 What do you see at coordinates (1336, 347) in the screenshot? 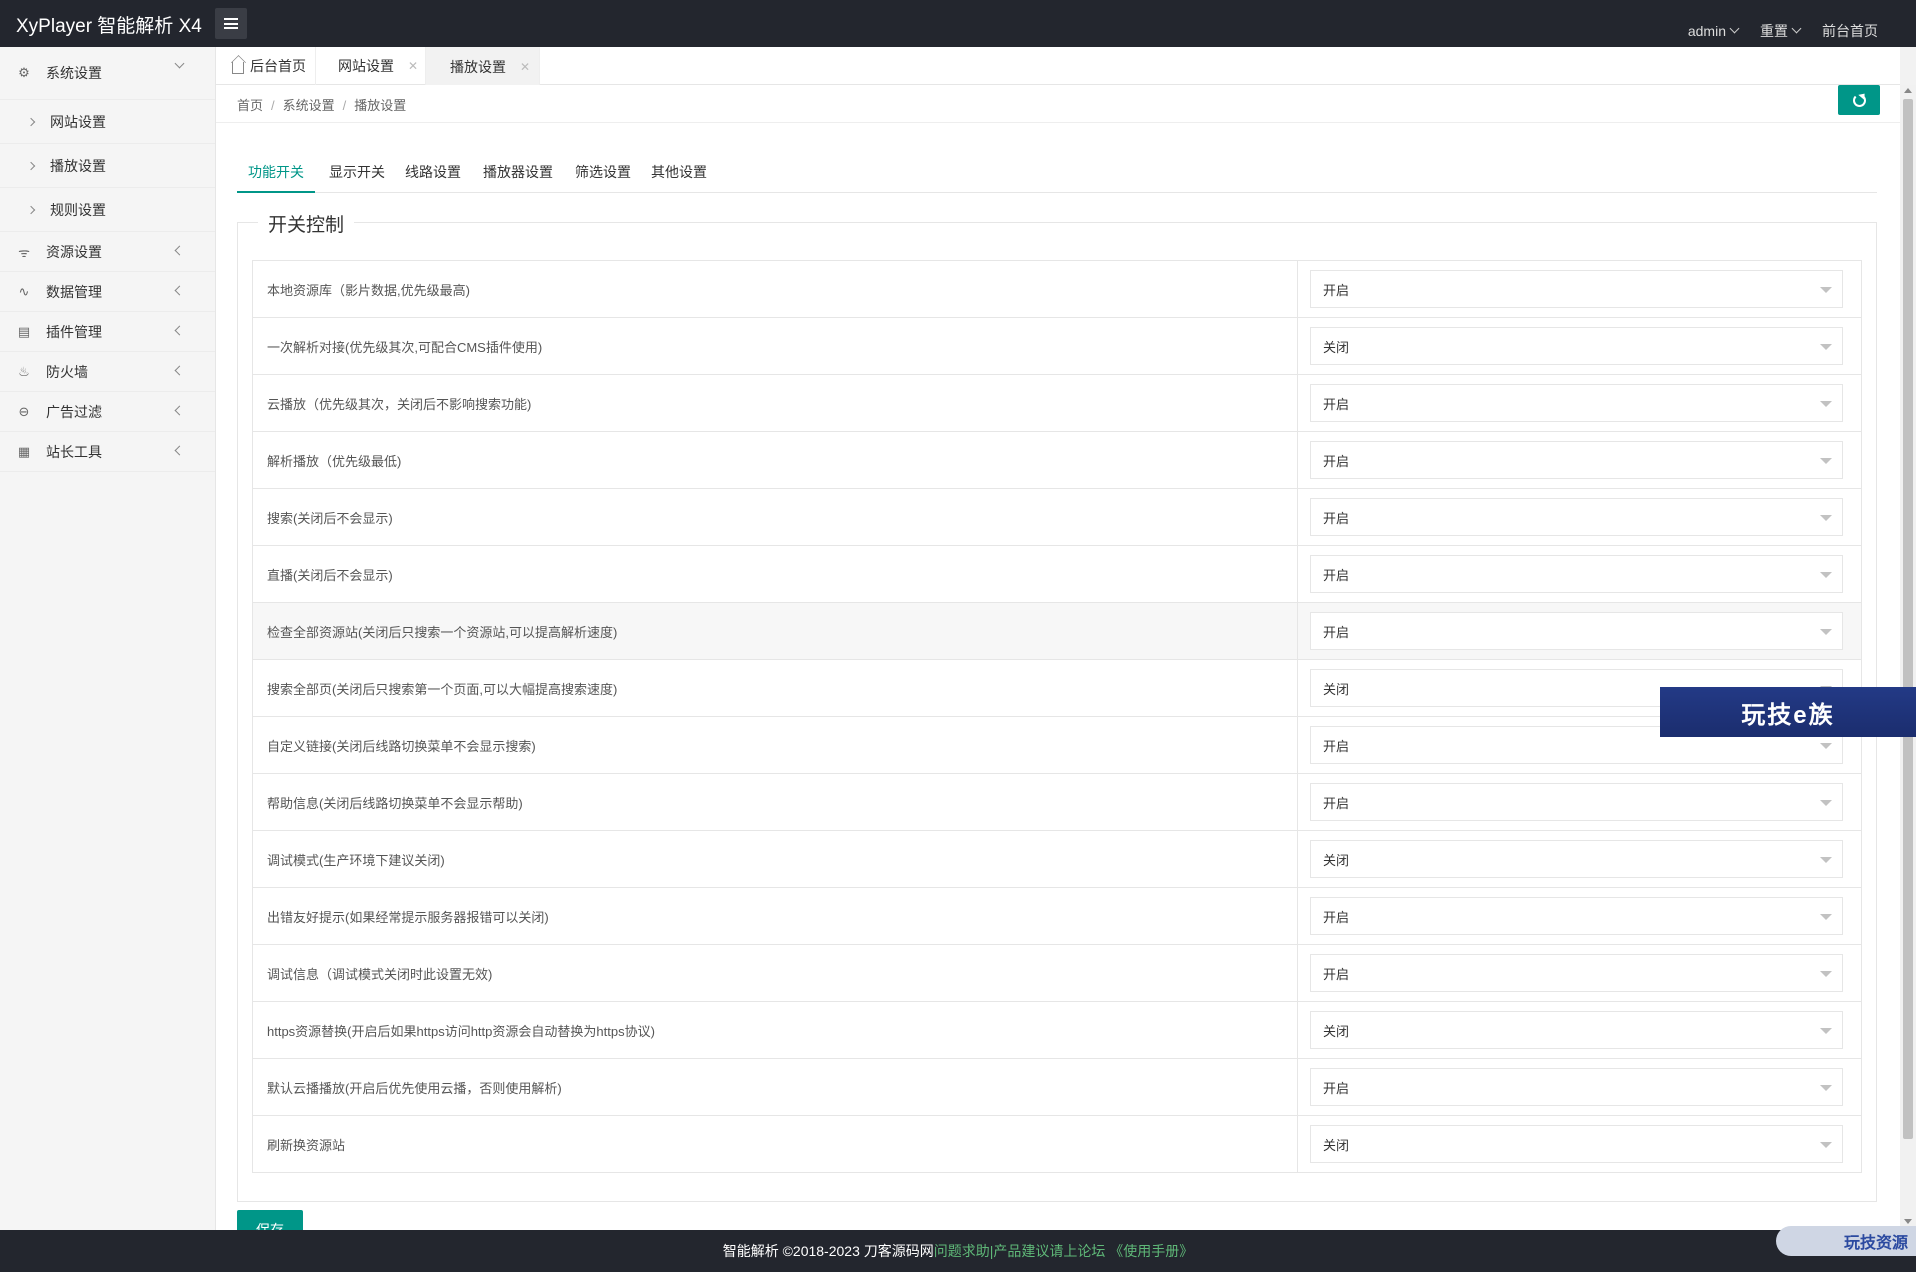
I see `select-value: 关闭` at bounding box center [1336, 347].